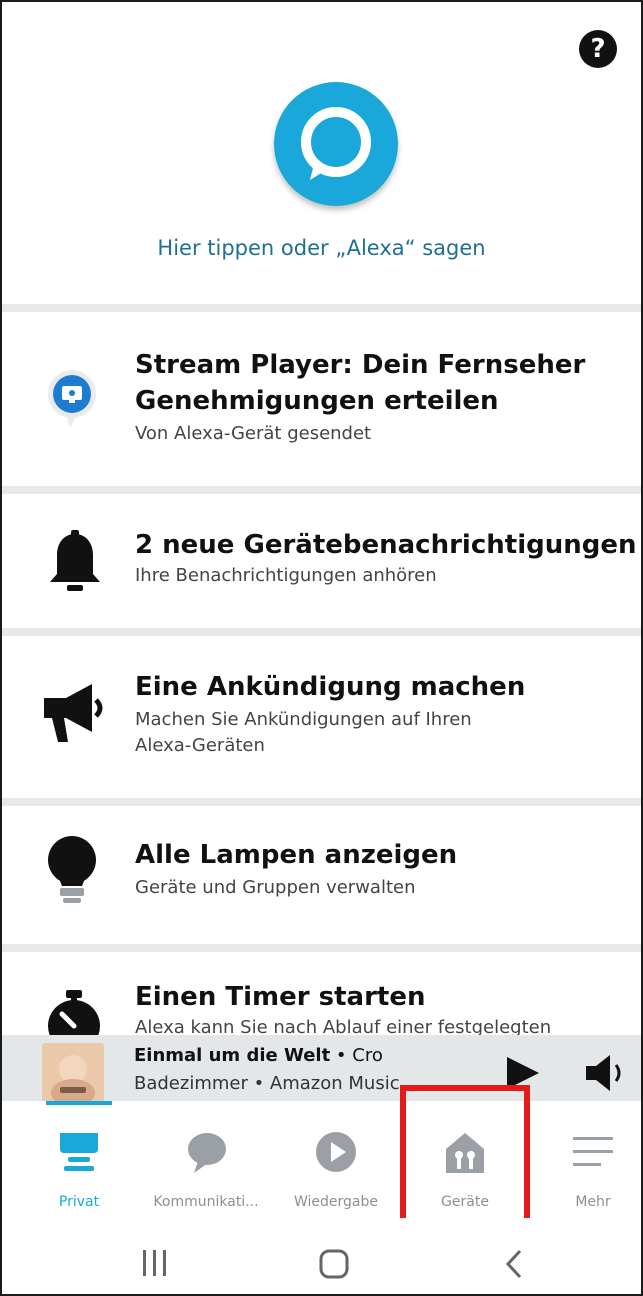 This screenshot has width=643, height=1296. I want to click on card-title: 2 neue Gerätebenachrichtigungen, so click(386, 545).